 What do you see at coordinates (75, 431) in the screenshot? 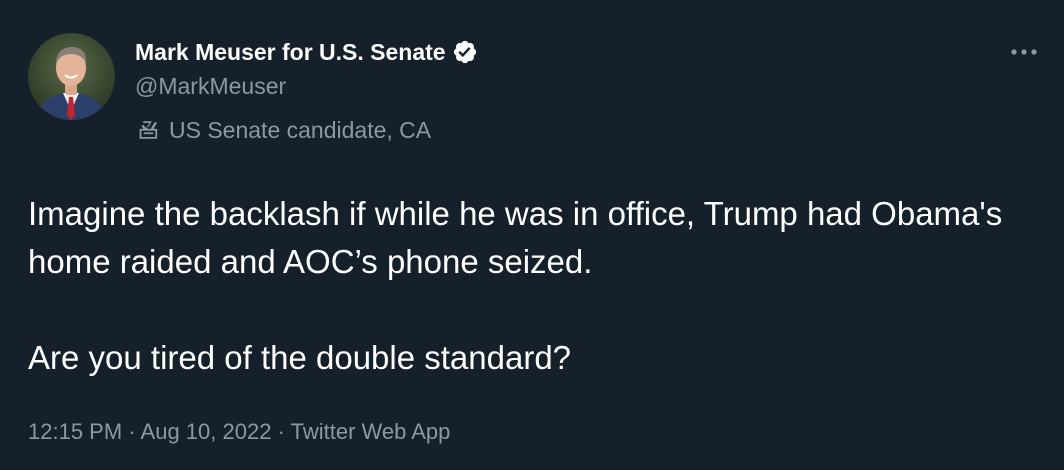
I see `tweet-time: 12:15 PM` at bounding box center [75, 431].